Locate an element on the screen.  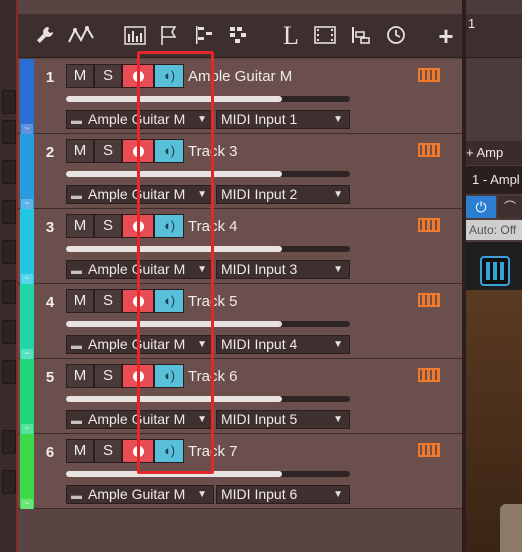
marker-flag-icon is located at coordinates (169, 36).